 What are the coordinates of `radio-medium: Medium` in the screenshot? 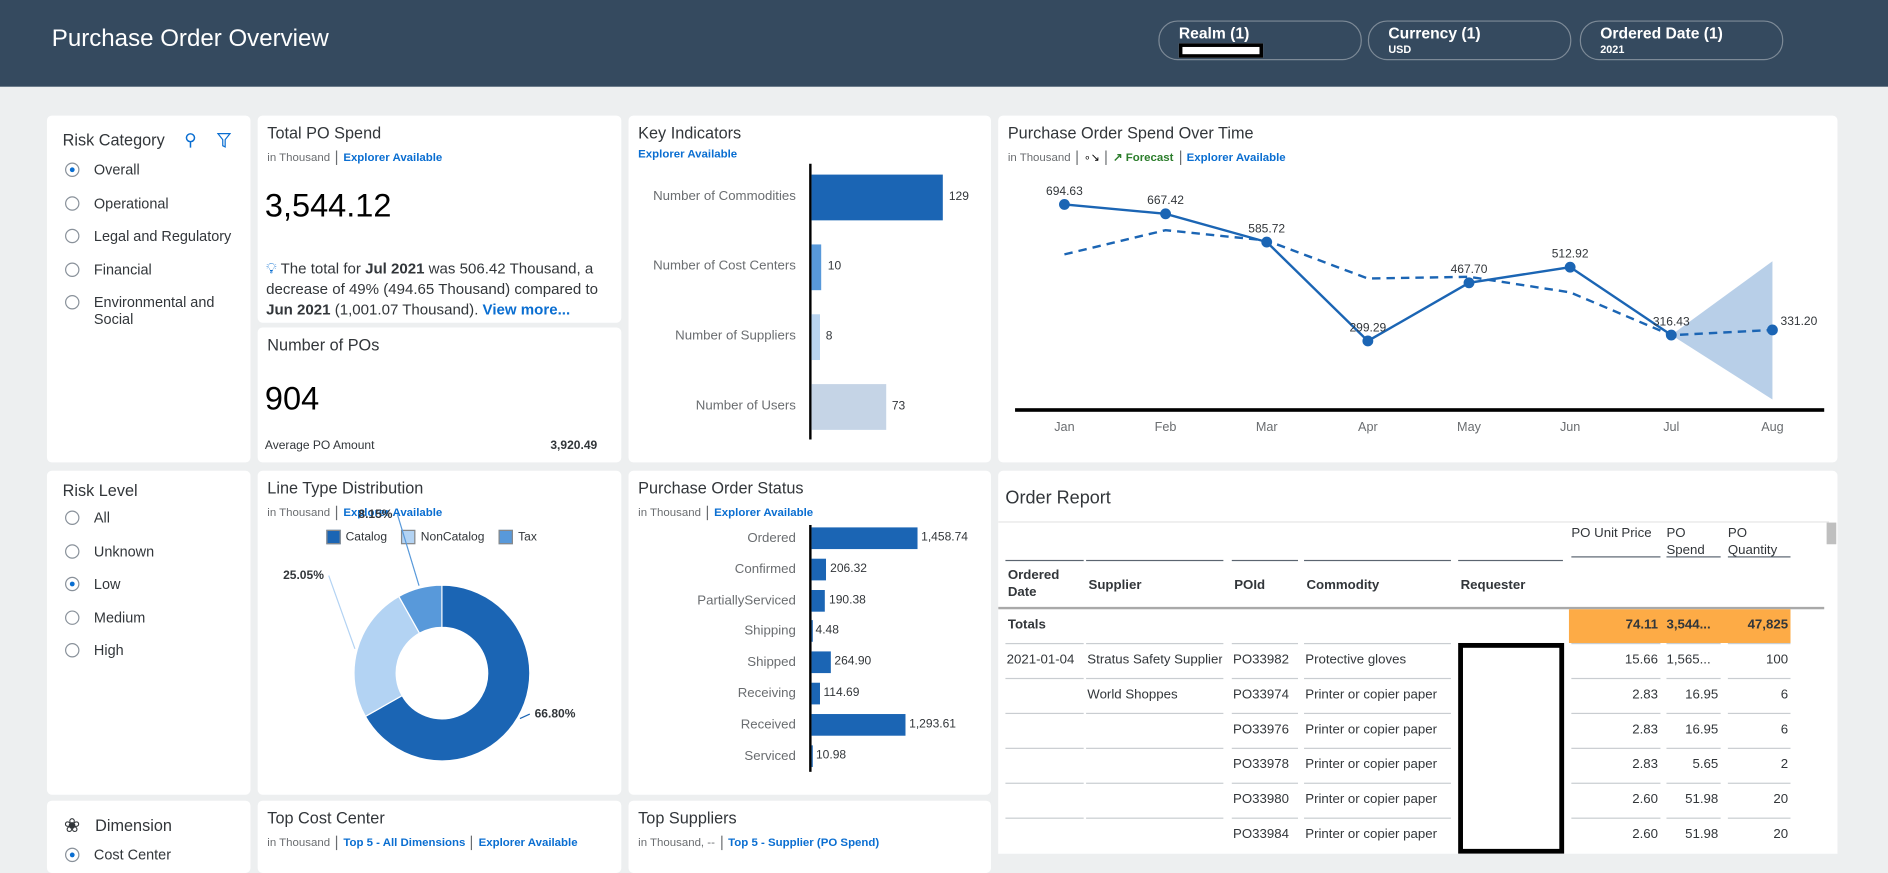 It's located at (149, 617).